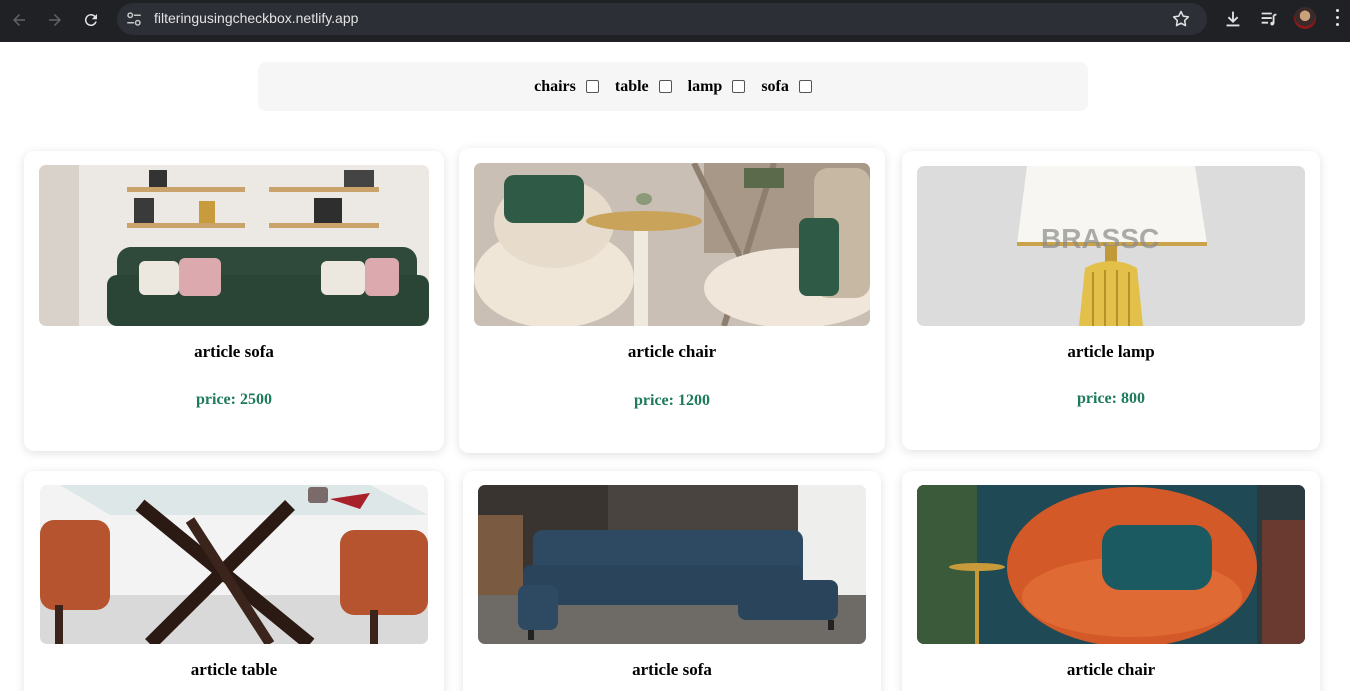  I want to click on reload-icon, so click(91, 20).